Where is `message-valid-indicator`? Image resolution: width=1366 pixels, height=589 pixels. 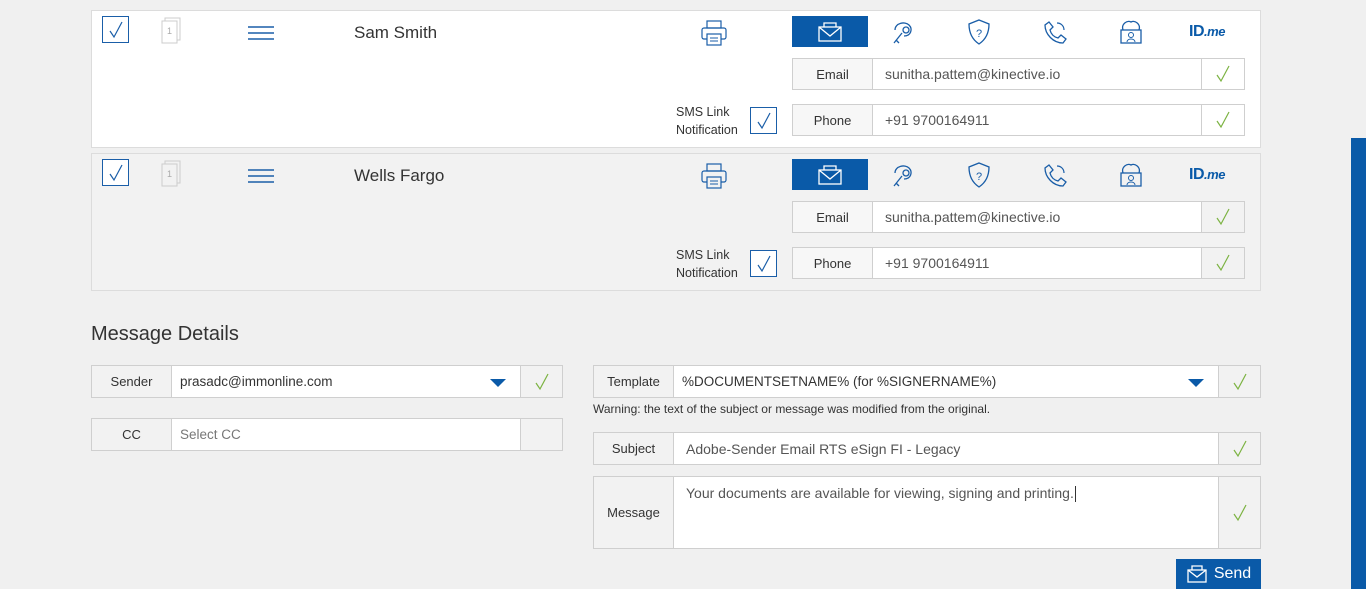 message-valid-indicator is located at coordinates (1240, 512).